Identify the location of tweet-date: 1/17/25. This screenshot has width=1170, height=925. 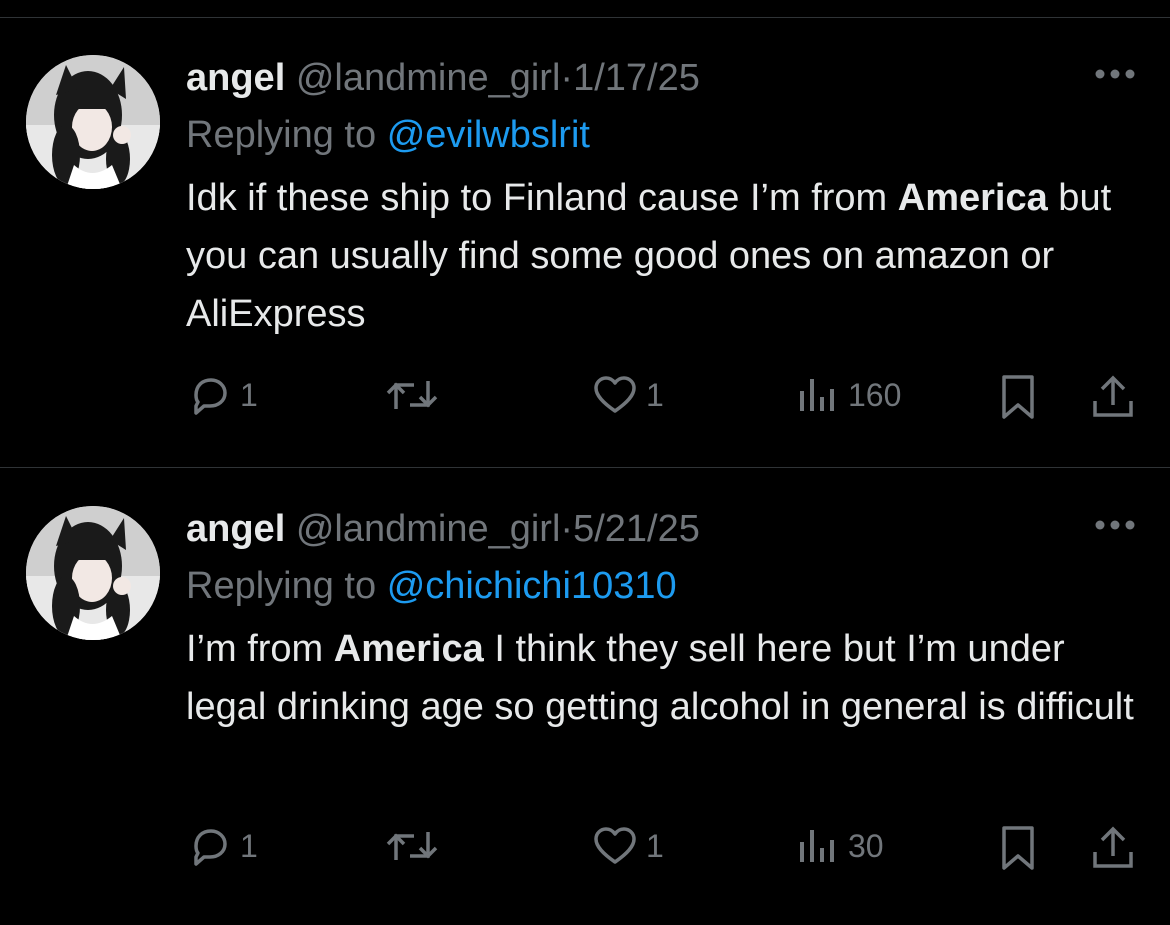
(636, 78).